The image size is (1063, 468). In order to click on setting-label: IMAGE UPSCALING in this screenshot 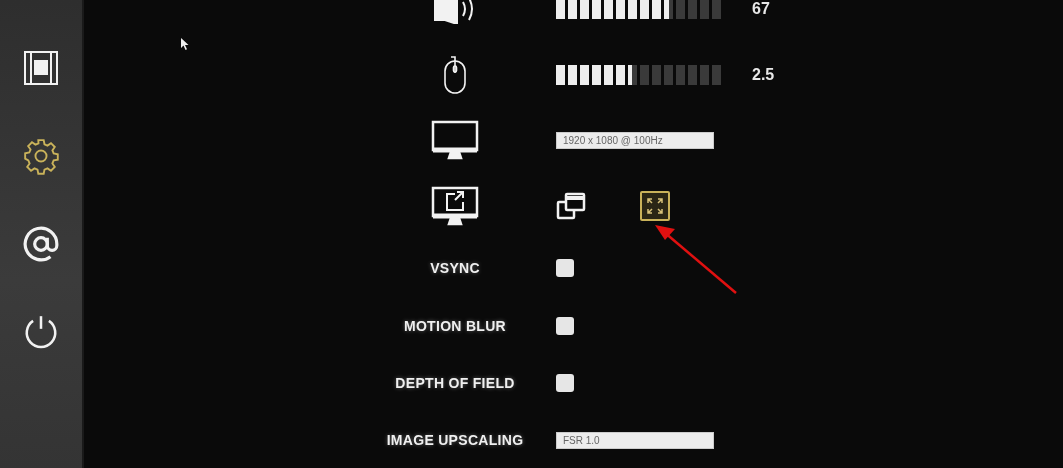, I will do `click(455, 440)`.